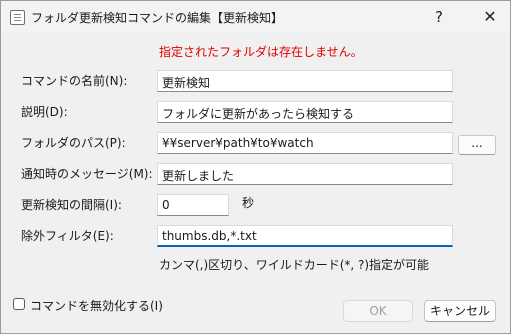  Describe the element at coordinates (305, 81) in the screenshot. I see `command-name-input: 更新検知` at that location.